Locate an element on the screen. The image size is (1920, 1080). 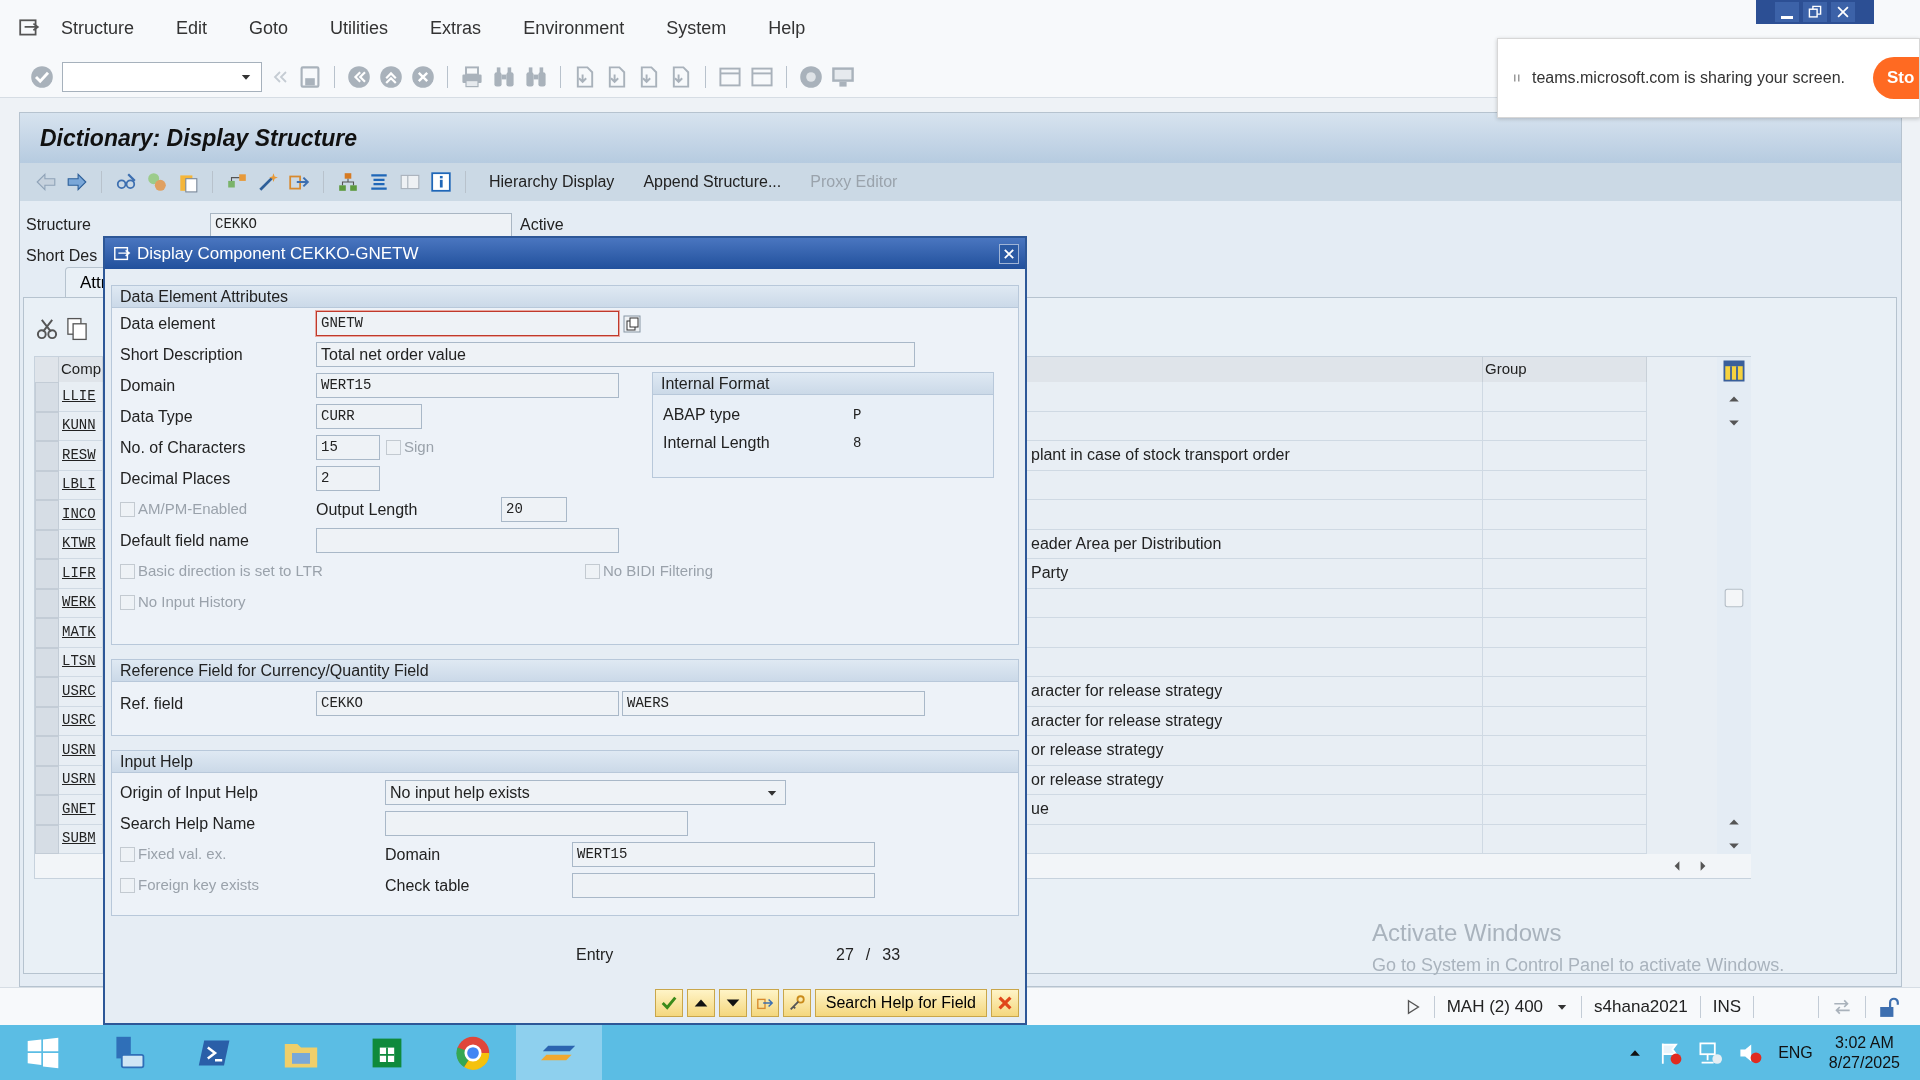
input-field: WAERS is located at coordinates (773, 703).